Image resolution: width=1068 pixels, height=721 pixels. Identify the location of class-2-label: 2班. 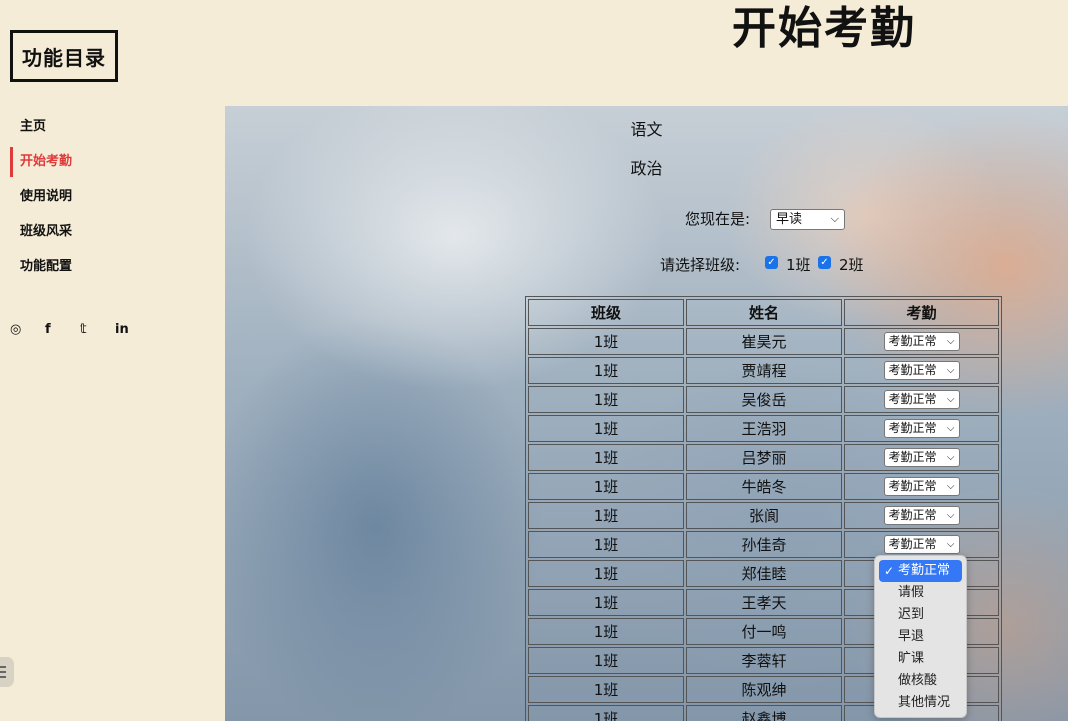
(851, 265).